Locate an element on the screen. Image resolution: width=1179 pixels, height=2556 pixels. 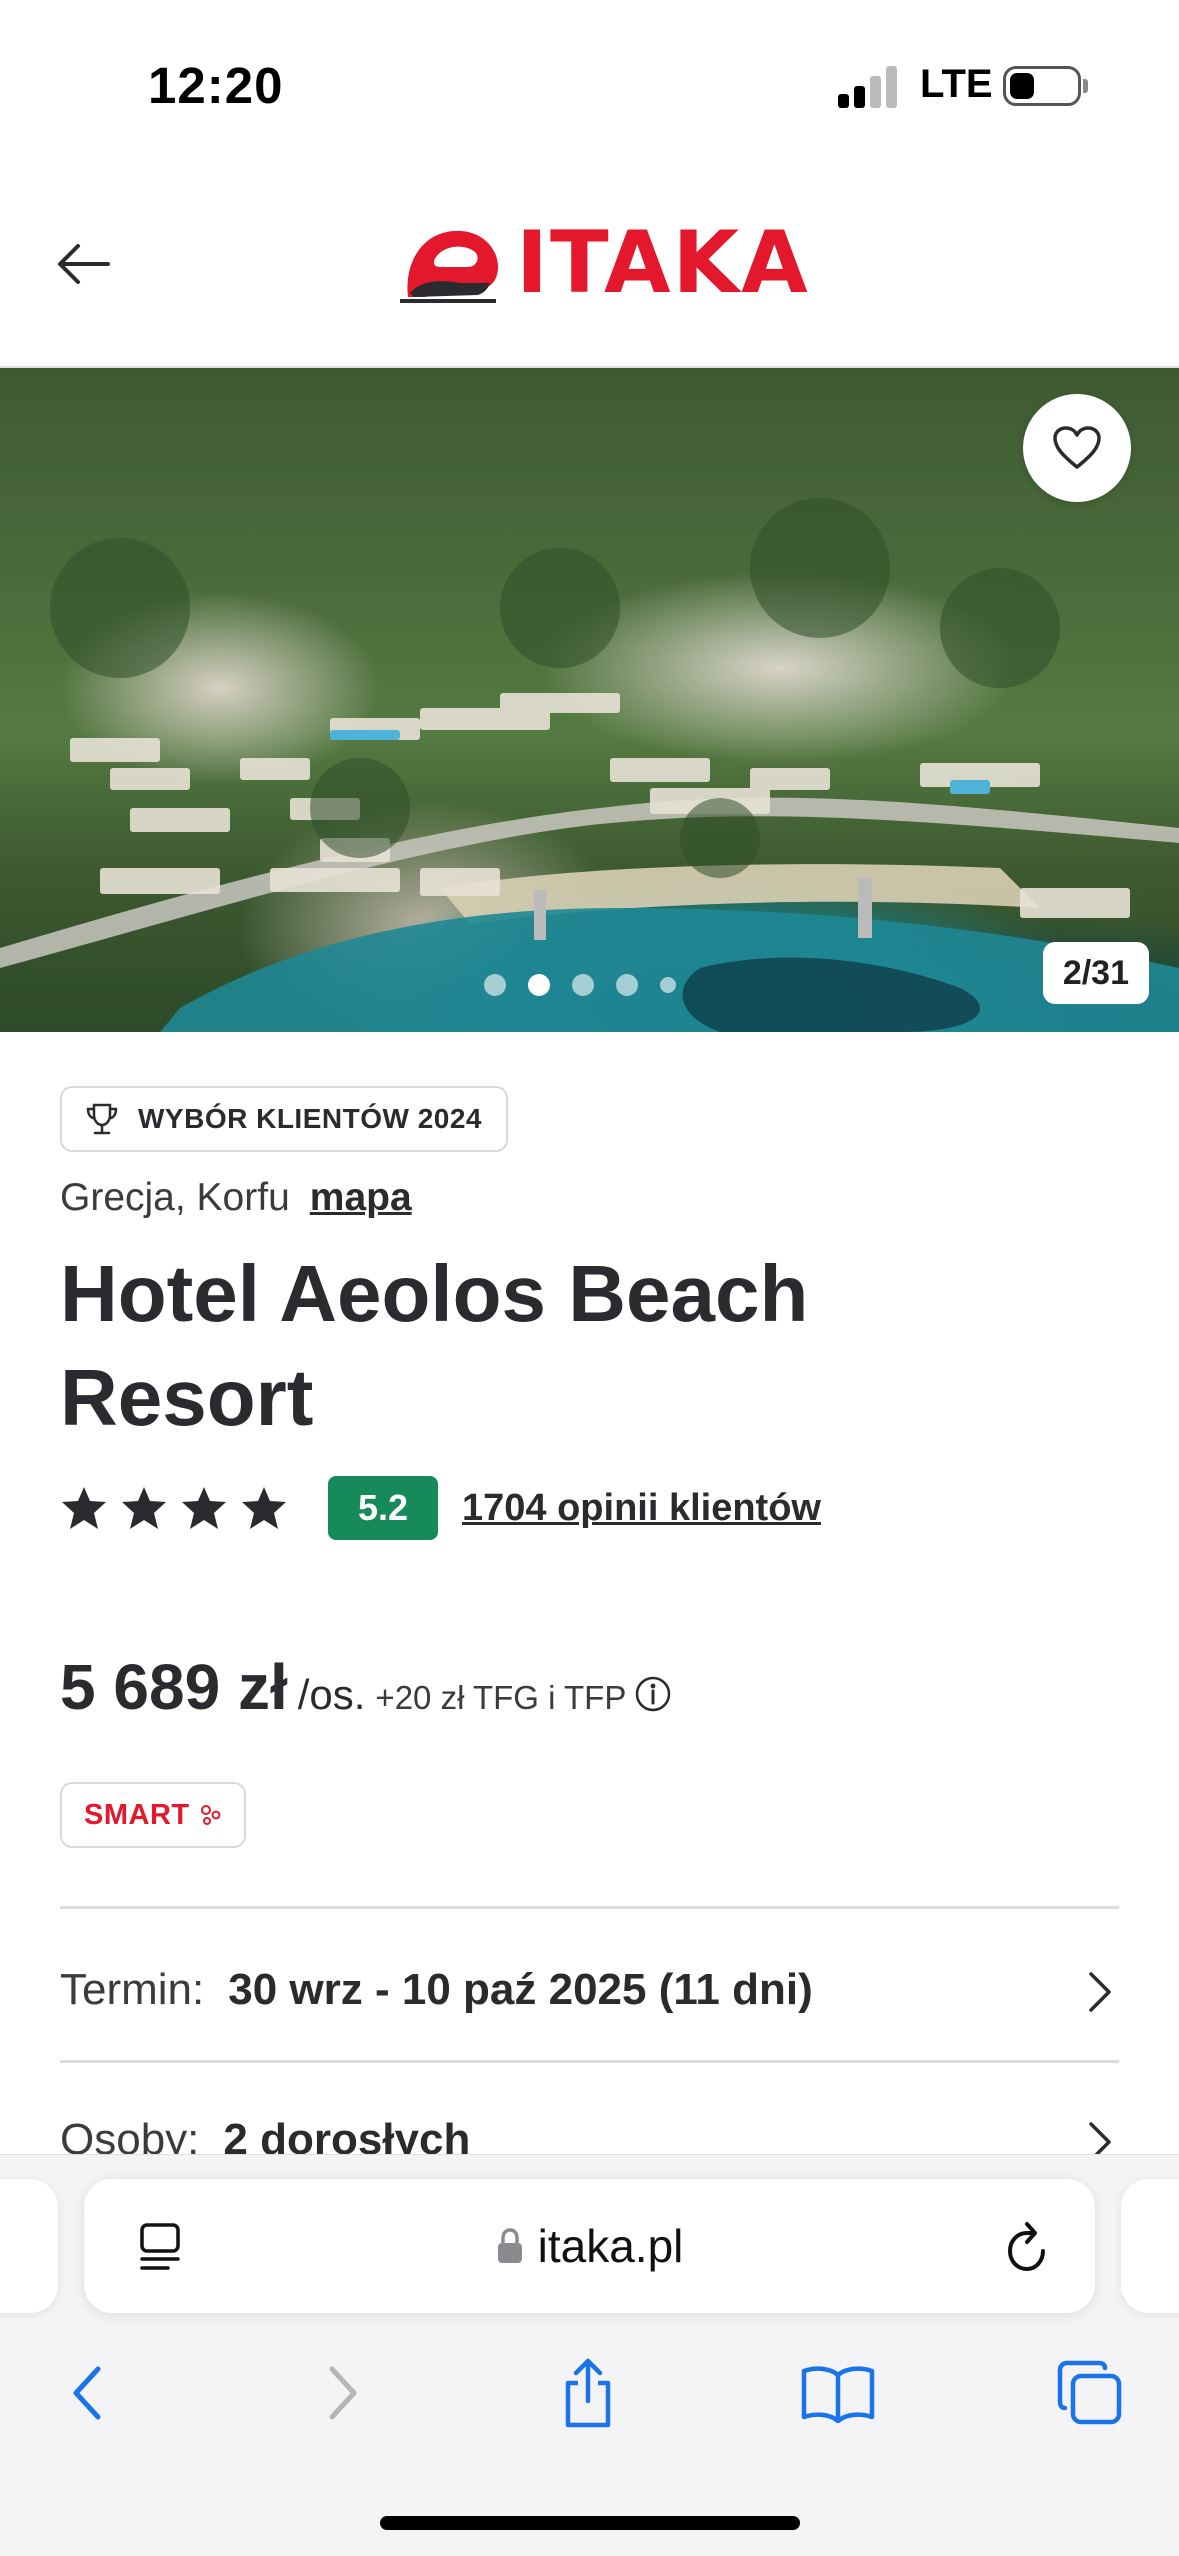
network-label: LTE is located at coordinates (956, 84).